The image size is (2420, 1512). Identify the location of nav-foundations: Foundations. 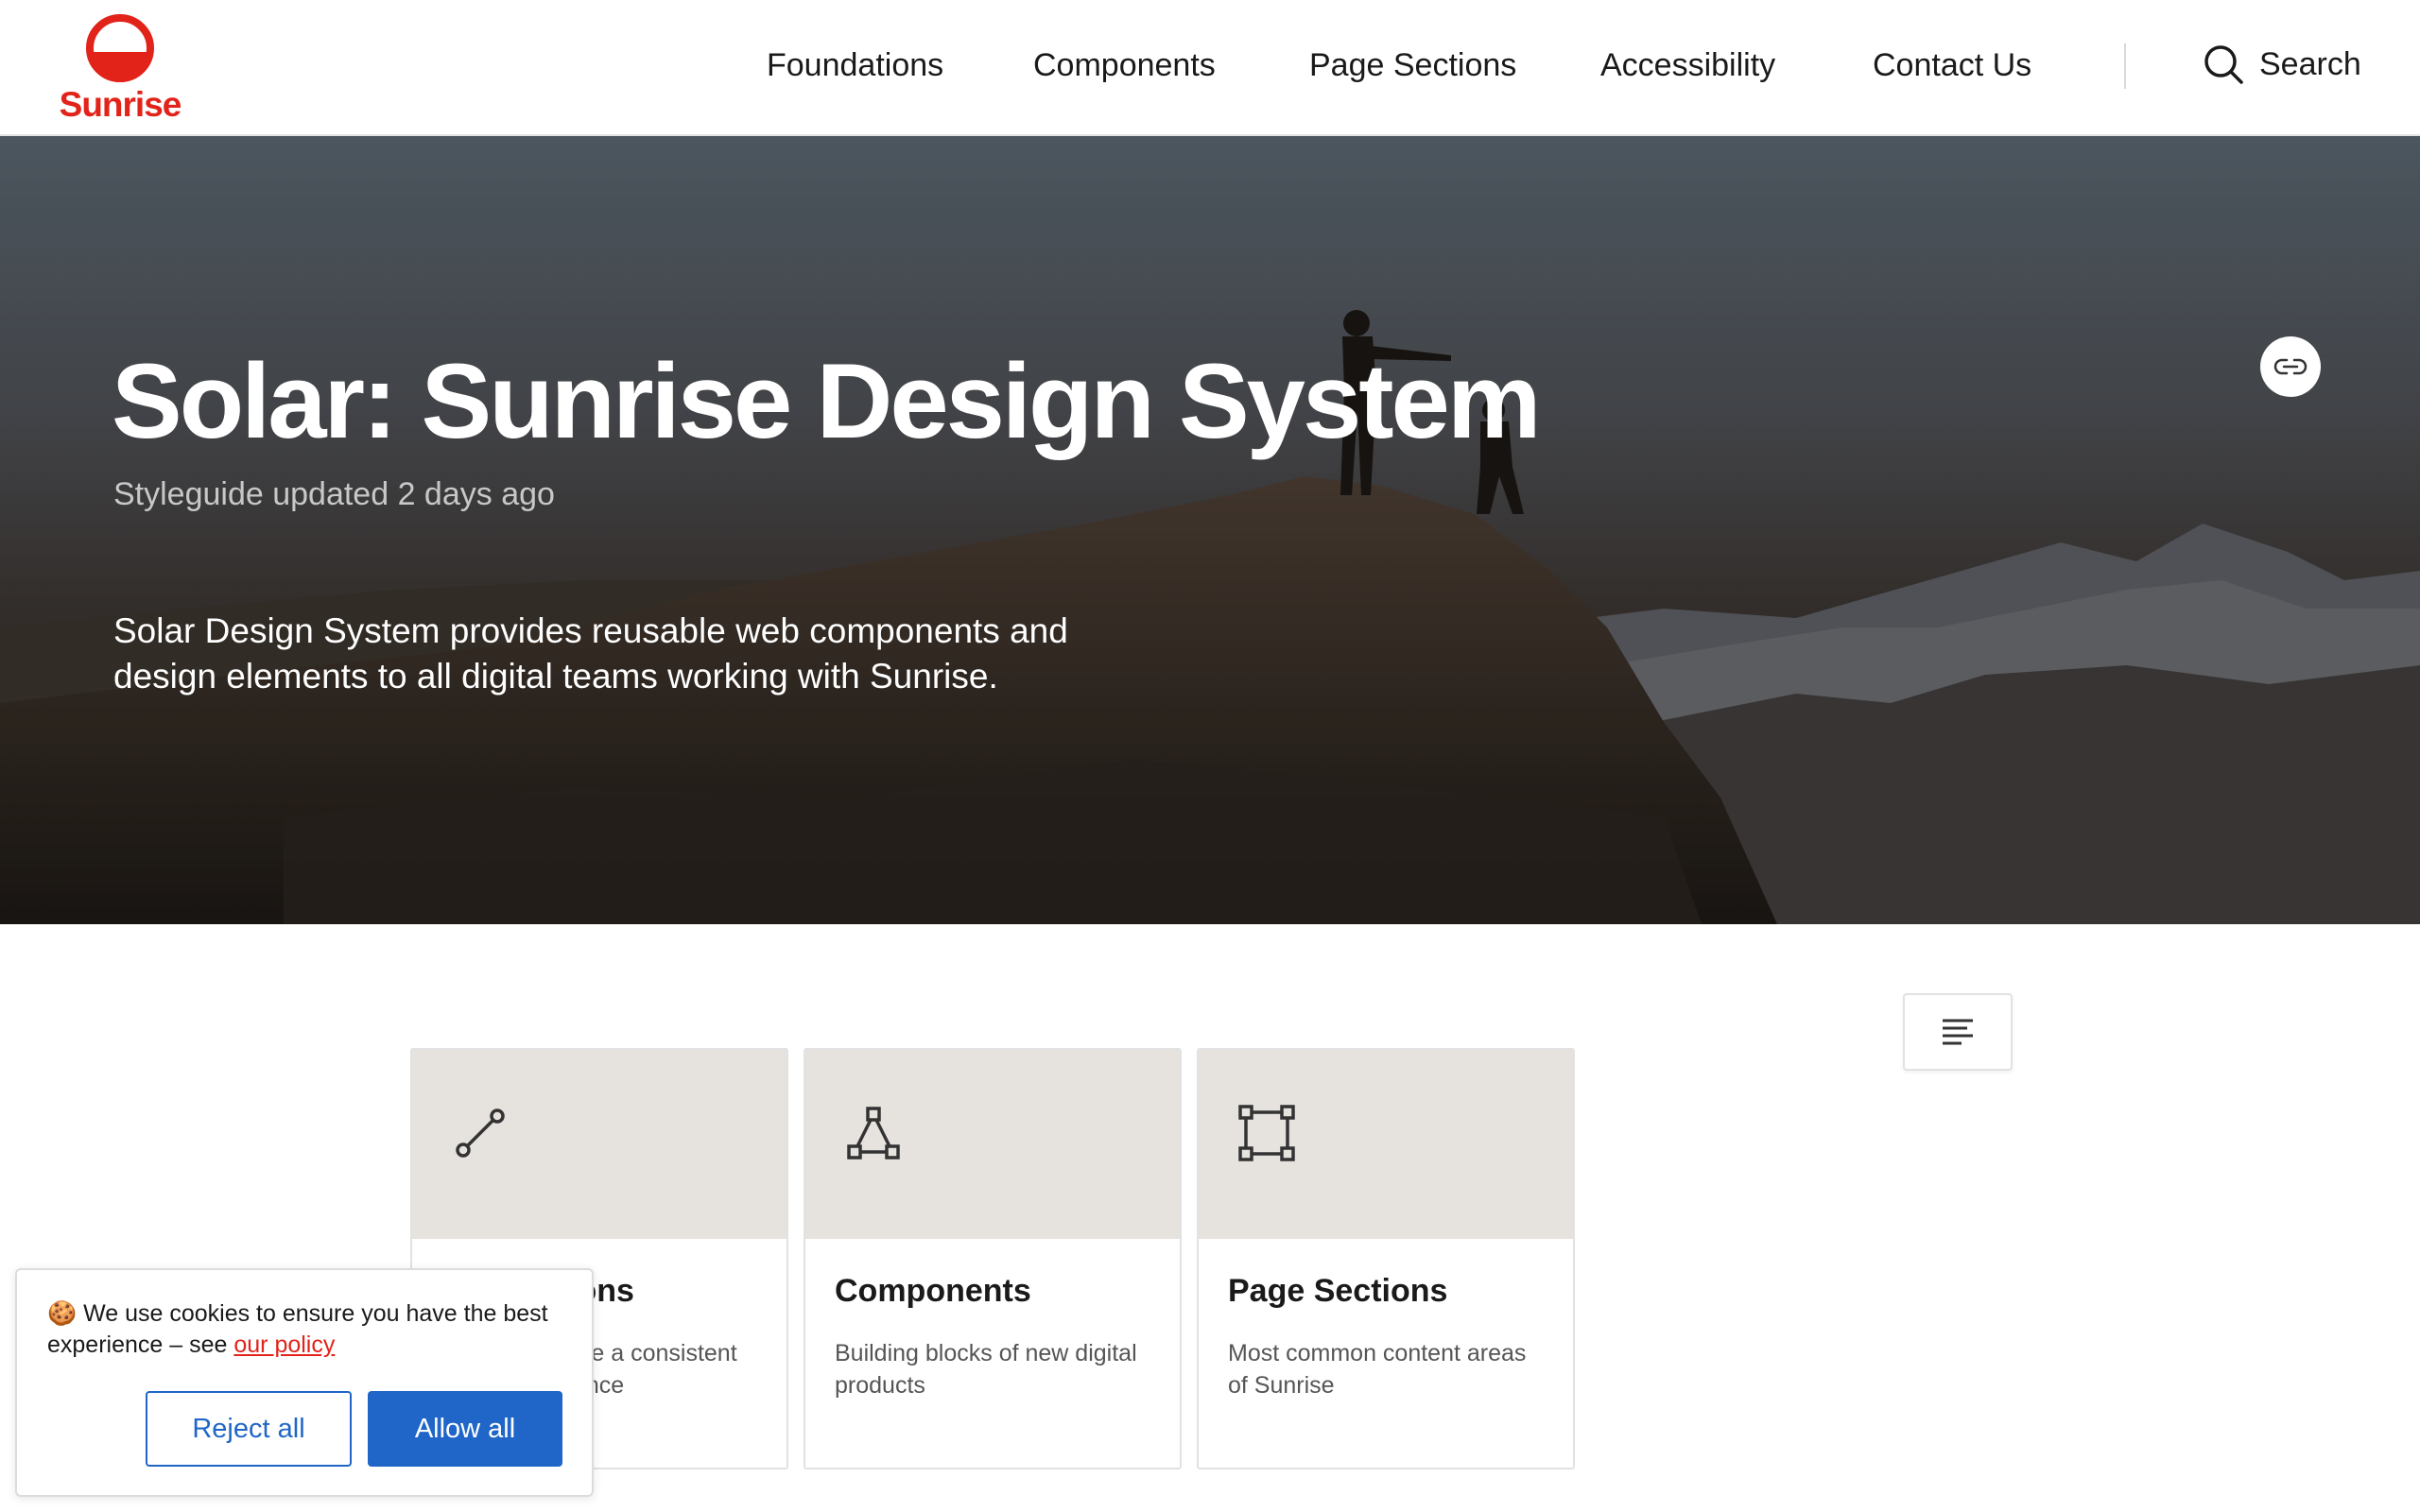
(855, 65).